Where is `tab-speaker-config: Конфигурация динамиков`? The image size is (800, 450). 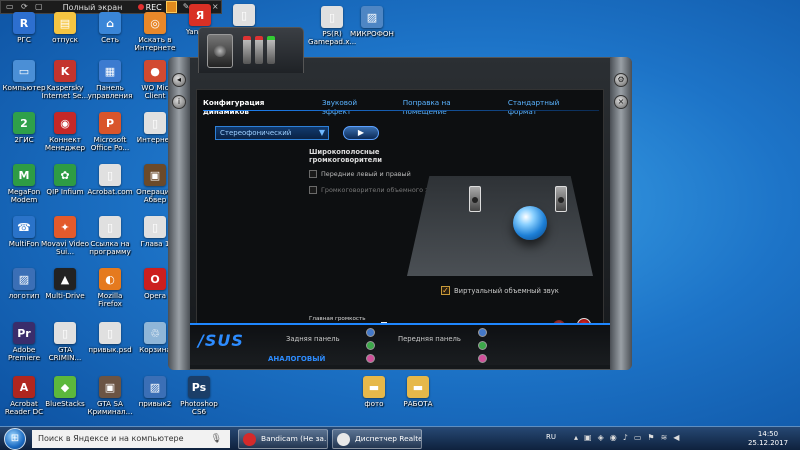 tab-speaker-config: Конфигурация динамиков is located at coordinates (251, 107).